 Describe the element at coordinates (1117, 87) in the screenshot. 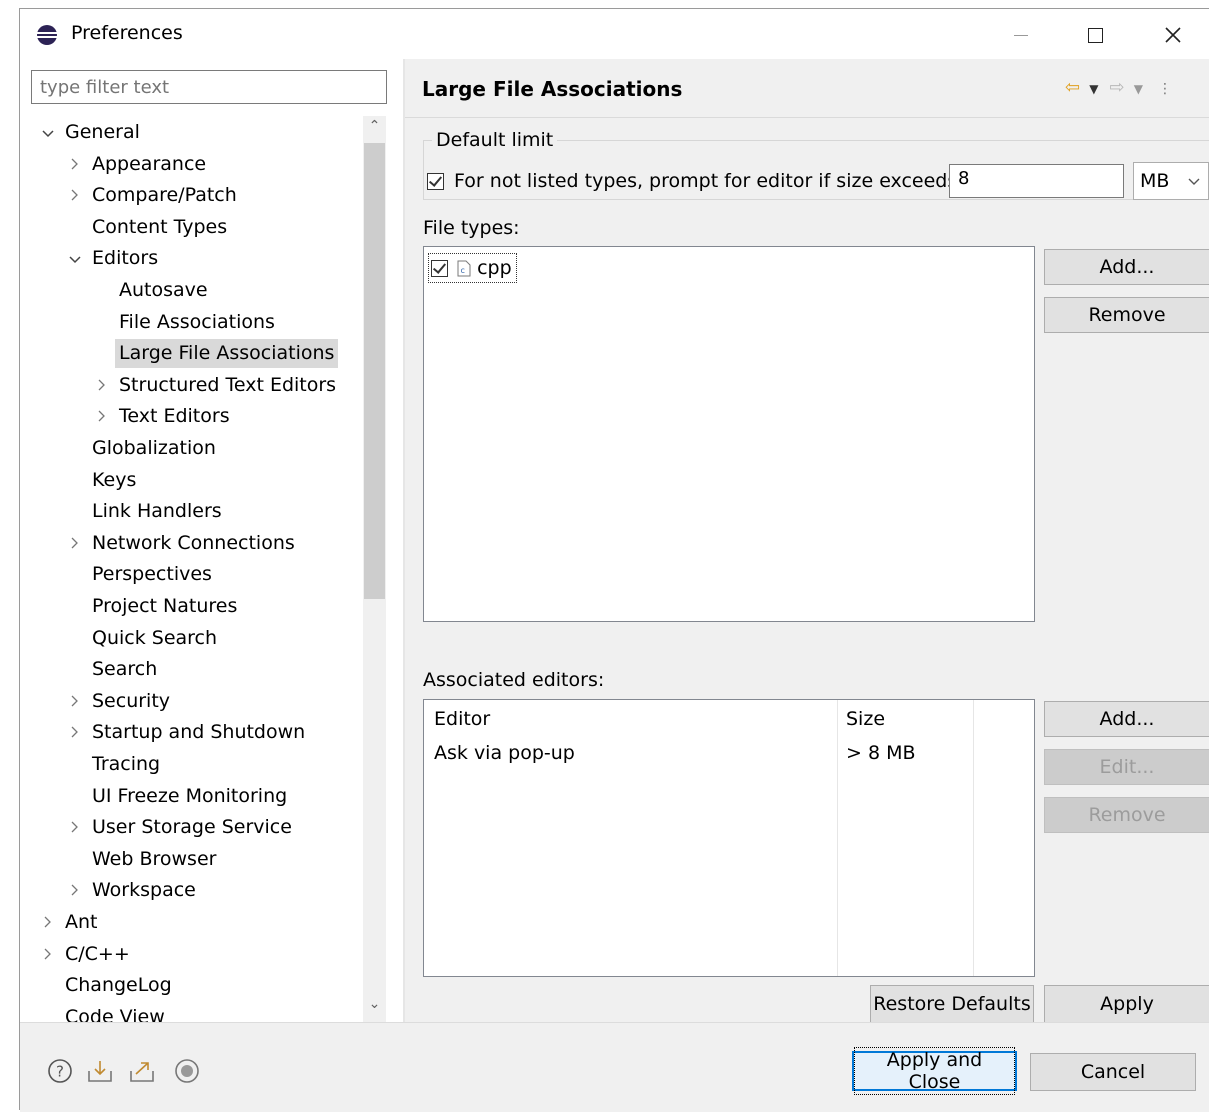

I see `forward-arrow-icon: ⇨` at that location.